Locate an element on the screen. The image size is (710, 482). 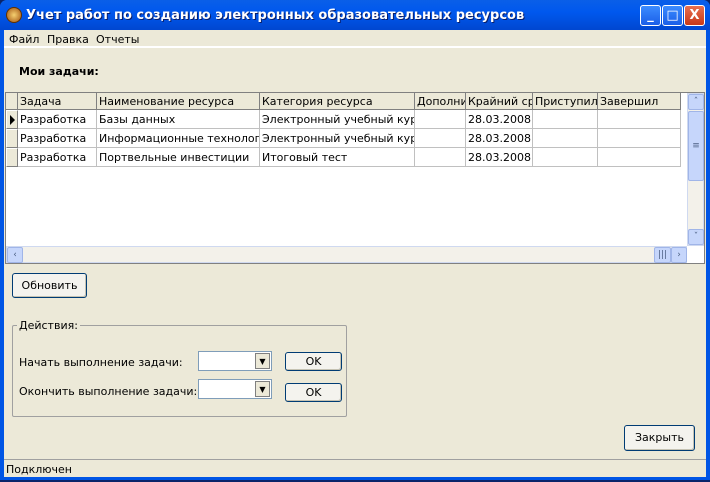
scroll-thumb-h: ||| is located at coordinates (662, 255).